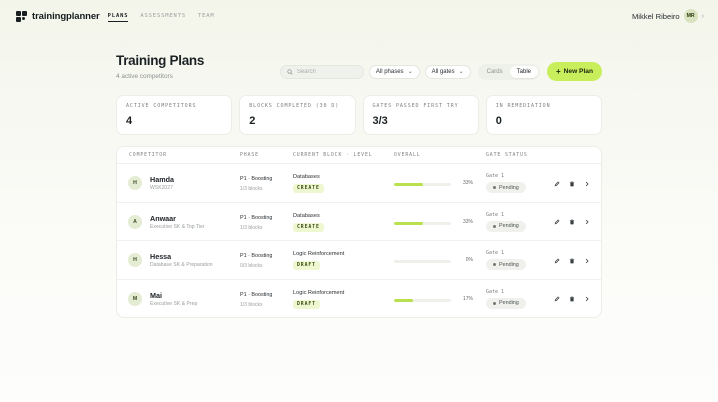  I want to click on new-plan-button: + New Plan, so click(574, 71).